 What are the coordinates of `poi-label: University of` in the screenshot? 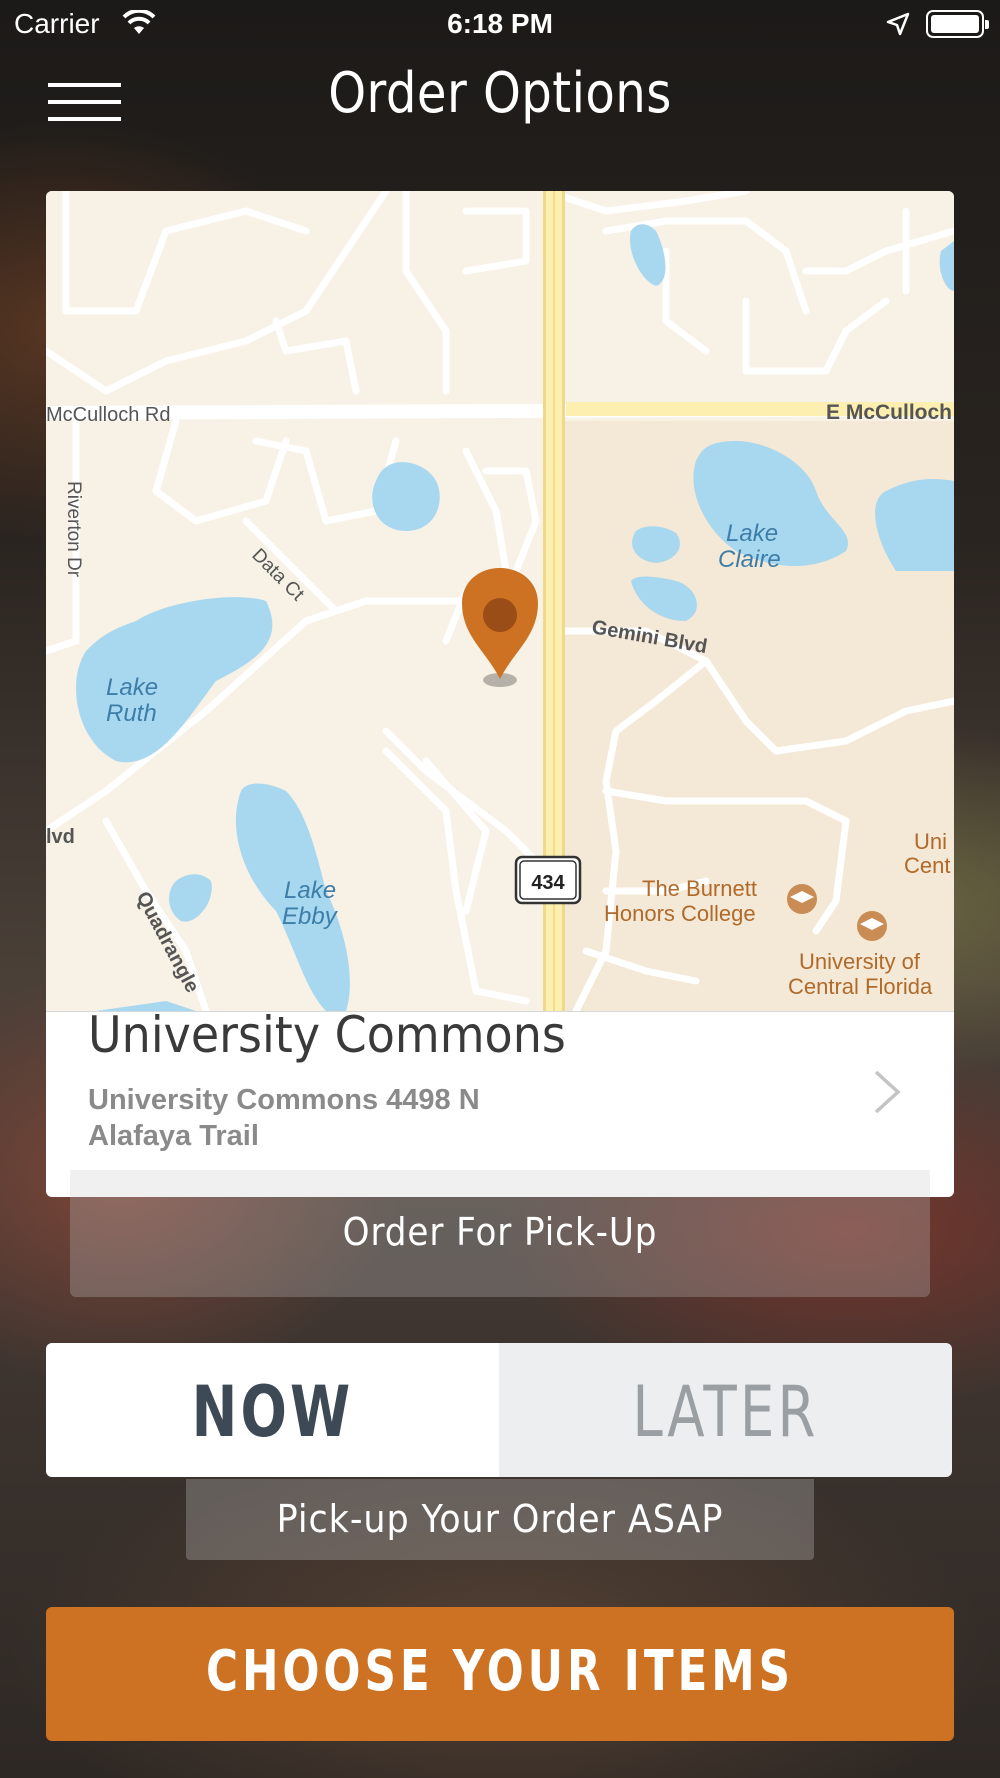 It's located at (860, 961).